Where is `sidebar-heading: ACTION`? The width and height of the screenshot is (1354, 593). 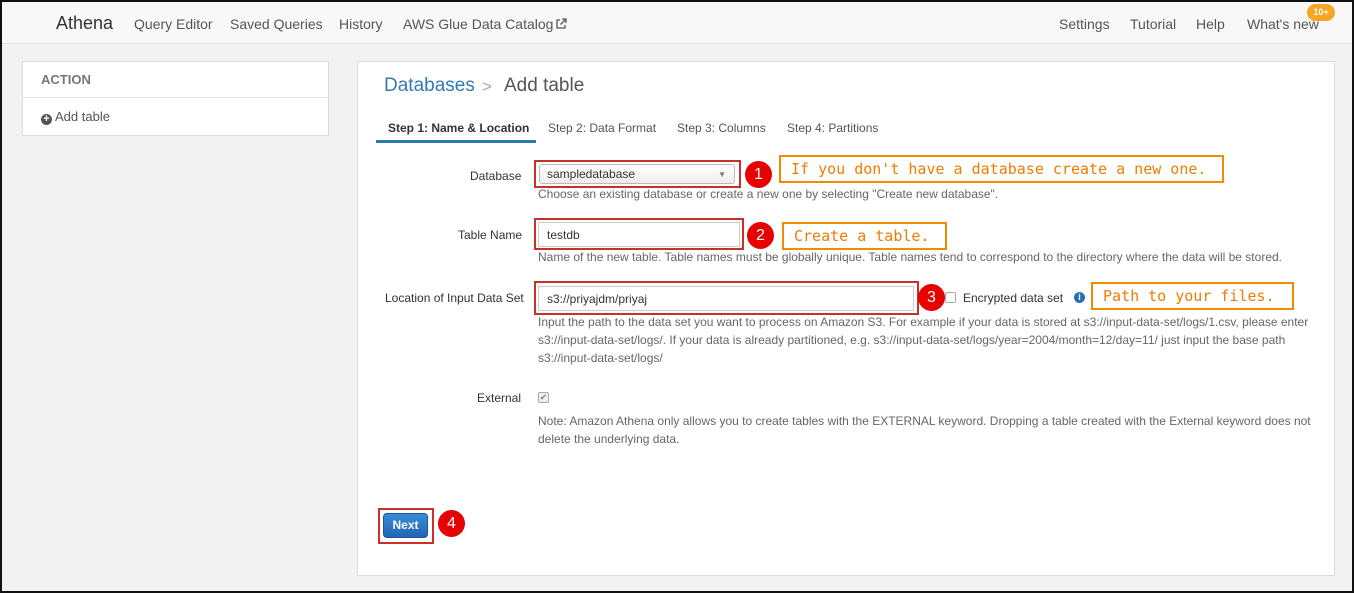
sidebar-heading: ACTION is located at coordinates (66, 79).